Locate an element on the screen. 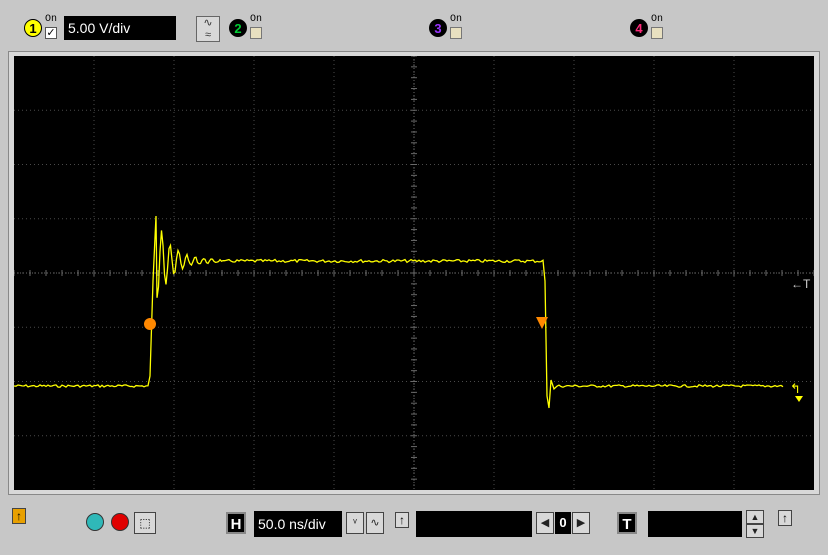 The image size is (828, 555). horizontal-button: H is located at coordinates (236, 523).